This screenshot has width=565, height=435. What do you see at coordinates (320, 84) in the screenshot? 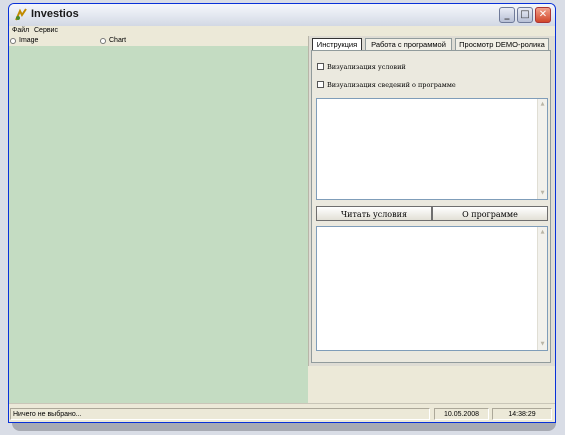
I see `checkbox-visualize-about` at bounding box center [320, 84].